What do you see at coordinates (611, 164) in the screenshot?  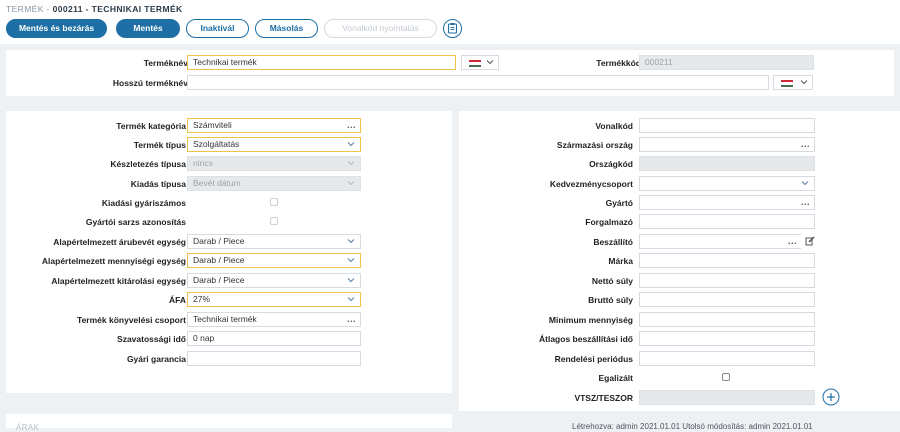 I see `country-code-label: Országkód` at bounding box center [611, 164].